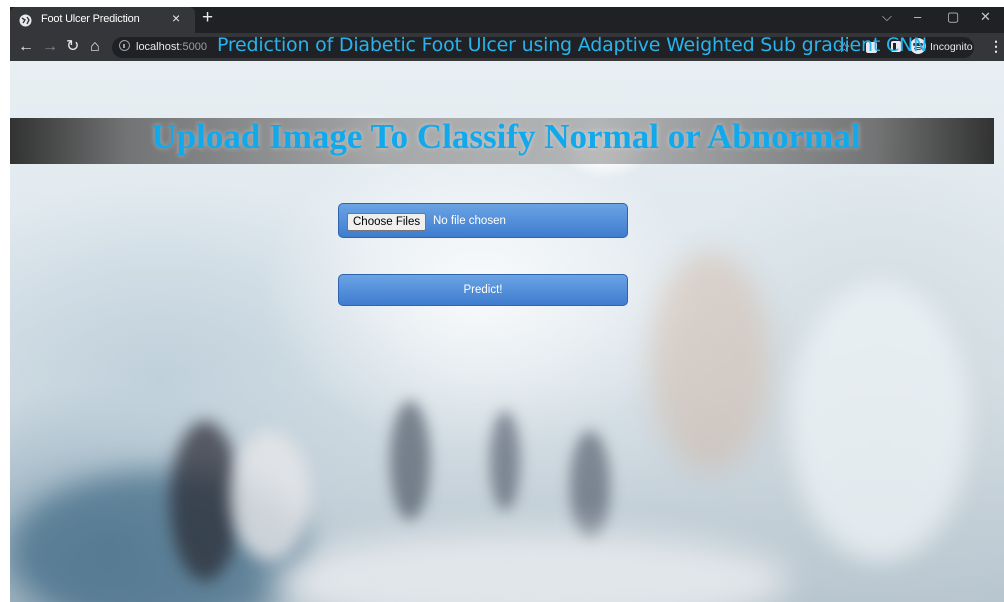 This screenshot has height=602, width=1004. I want to click on tab-title: Foot Ulcer Prediction, so click(90, 19).